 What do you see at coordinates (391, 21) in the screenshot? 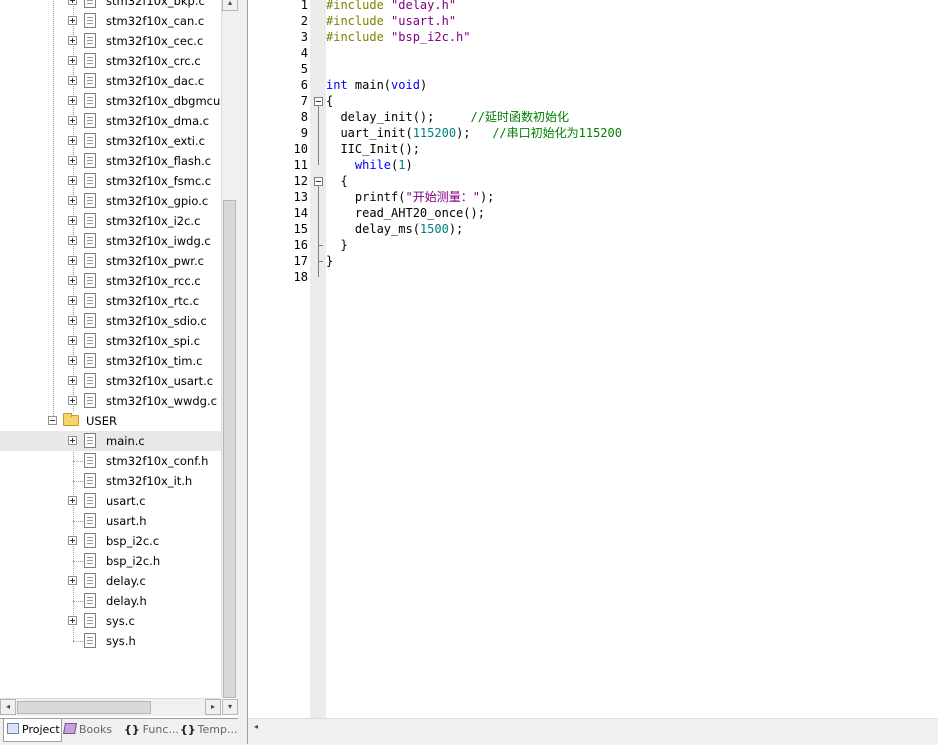
I see `code-line: #include "usart.h"` at bounding box center [391, 21].